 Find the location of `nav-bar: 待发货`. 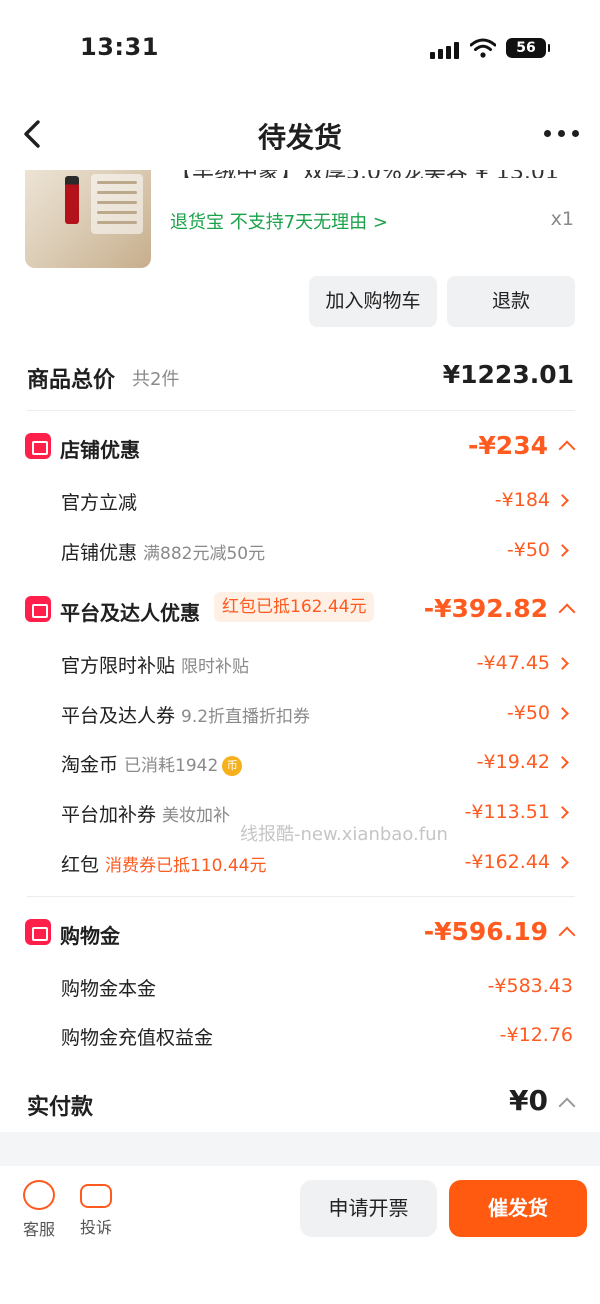

nav-bar: 待发货 is located at coordinates (300, 135).